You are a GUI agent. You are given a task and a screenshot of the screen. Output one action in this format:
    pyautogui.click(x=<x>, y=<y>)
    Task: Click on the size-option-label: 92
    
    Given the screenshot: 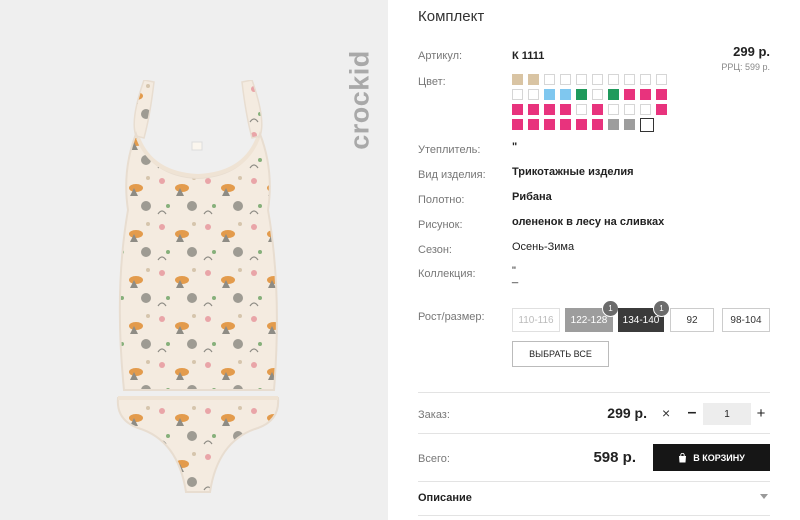 What is the action you would take?
    pyautogui.click(x=692, y=320)
    